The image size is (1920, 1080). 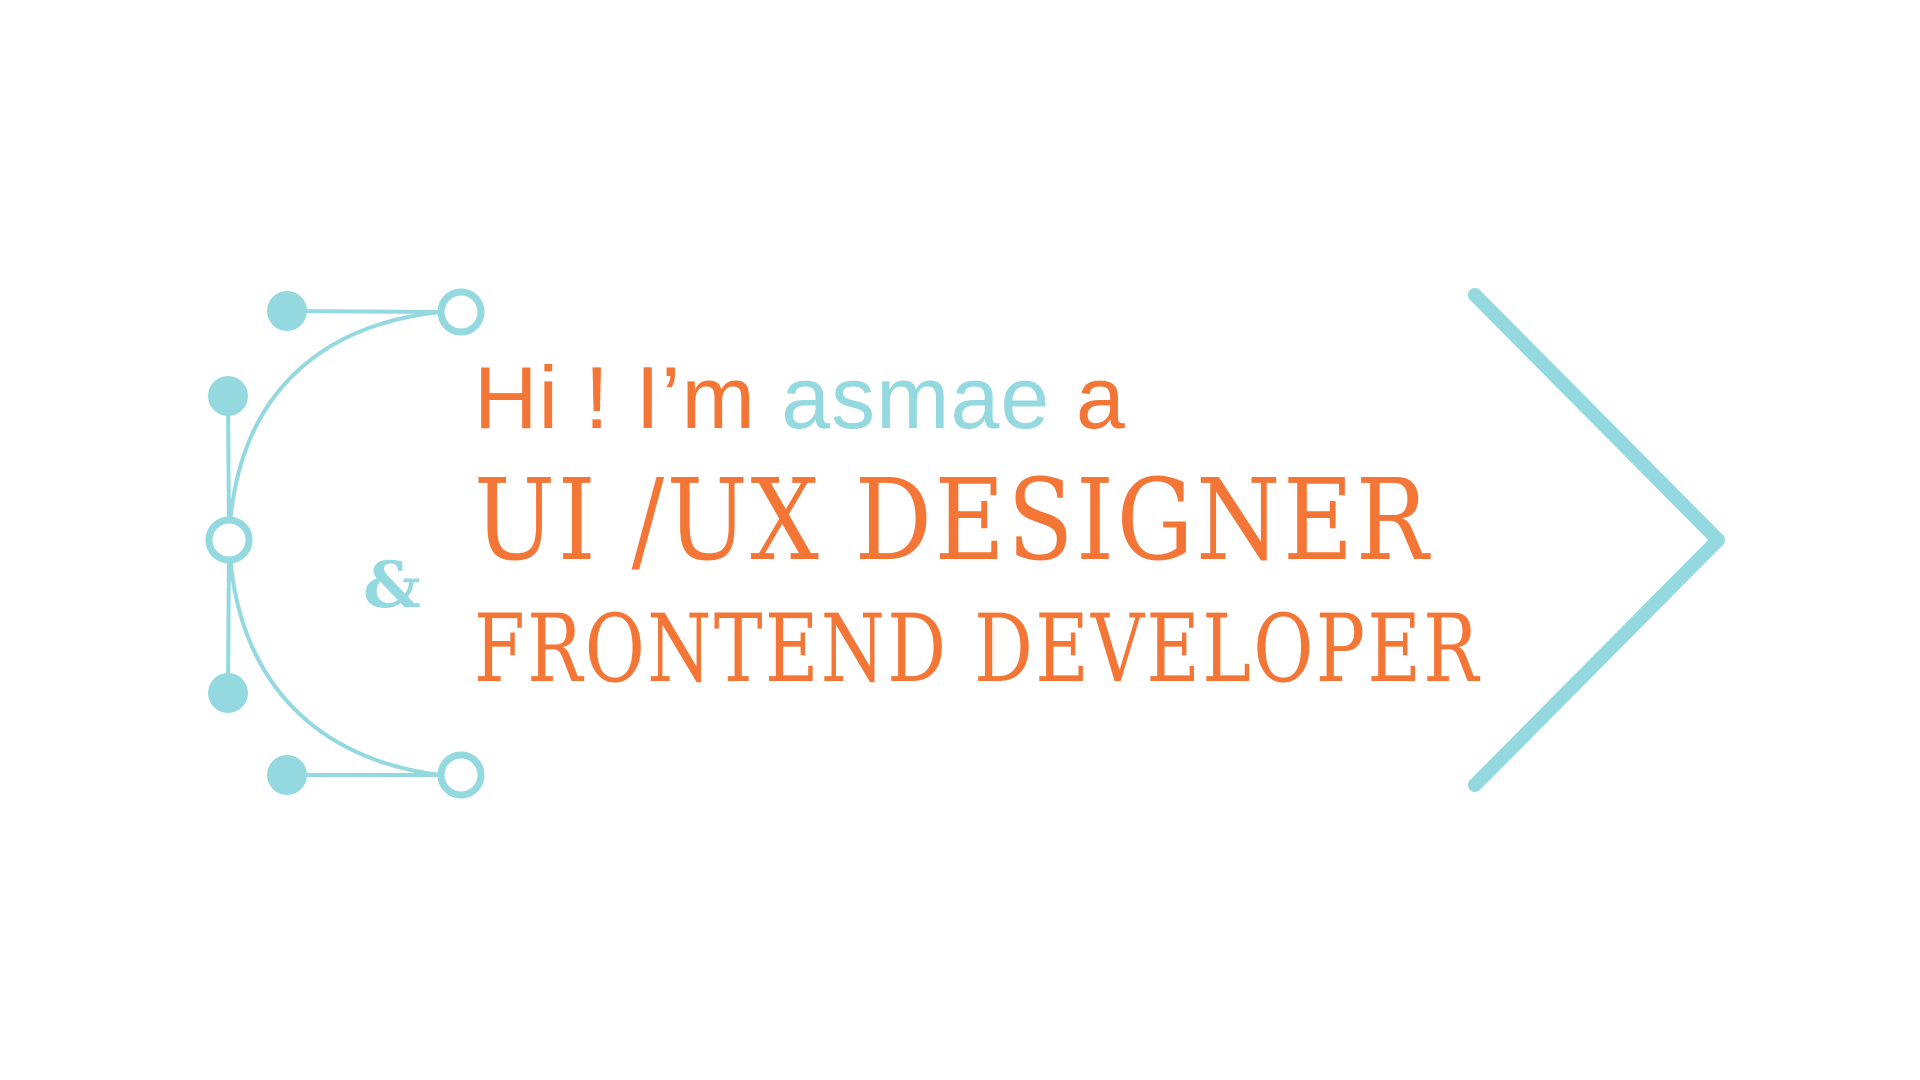 What do you see at coordinates (615, 397) in the screenshot?
I see `greeting-intro: Hi ! I’m` at bounding box center [615, 397].